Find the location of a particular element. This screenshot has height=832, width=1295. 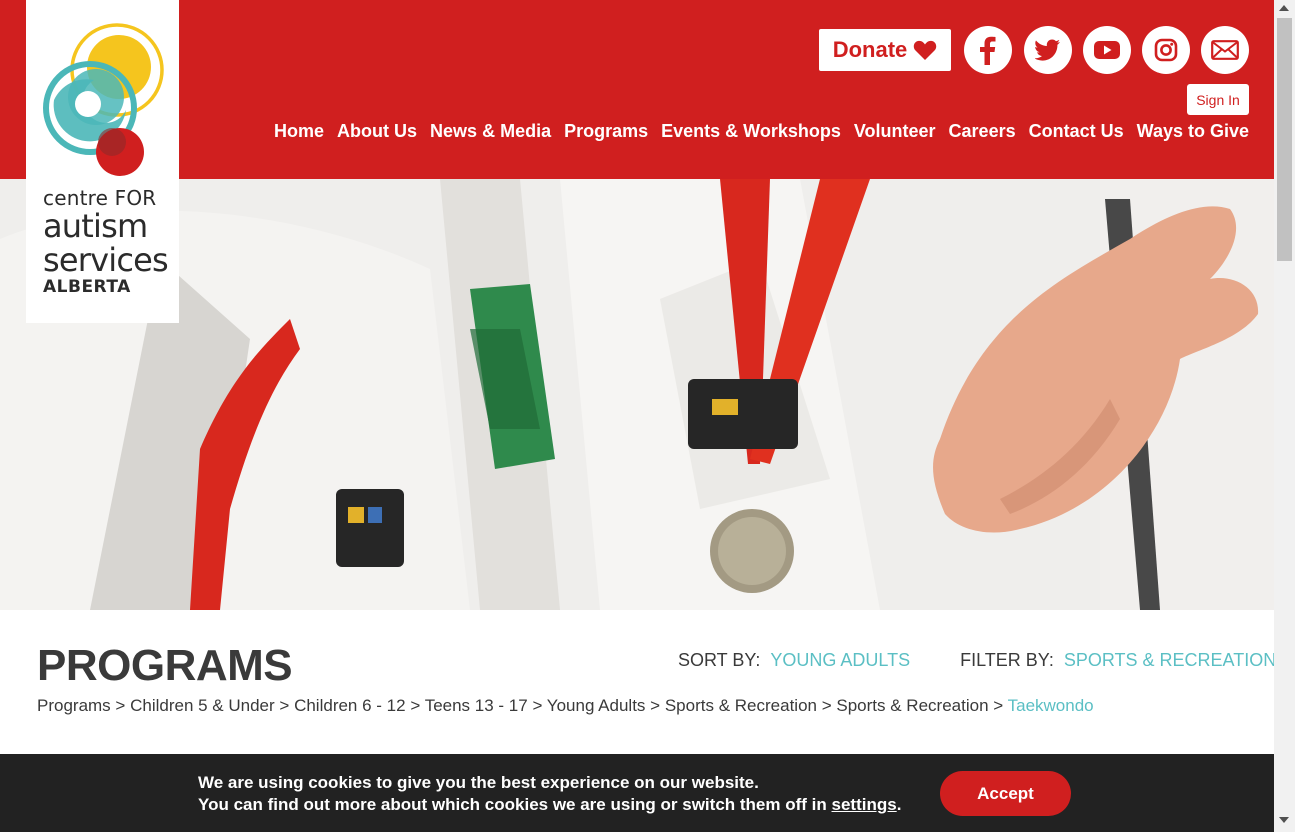

breadcrumb-item: Young Adults is located at coordinates (596, 705).